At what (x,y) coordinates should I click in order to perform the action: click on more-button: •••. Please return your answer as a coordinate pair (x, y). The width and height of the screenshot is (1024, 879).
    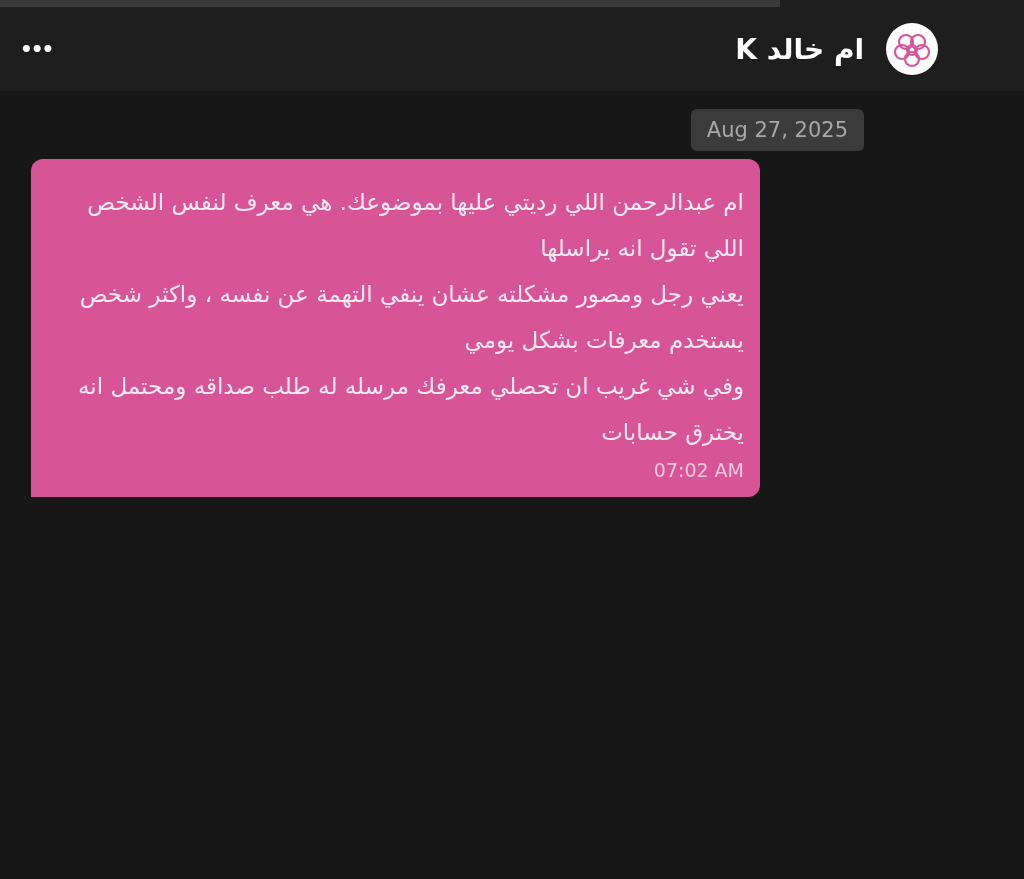
    Looking at the image, I should click on (36, 49).